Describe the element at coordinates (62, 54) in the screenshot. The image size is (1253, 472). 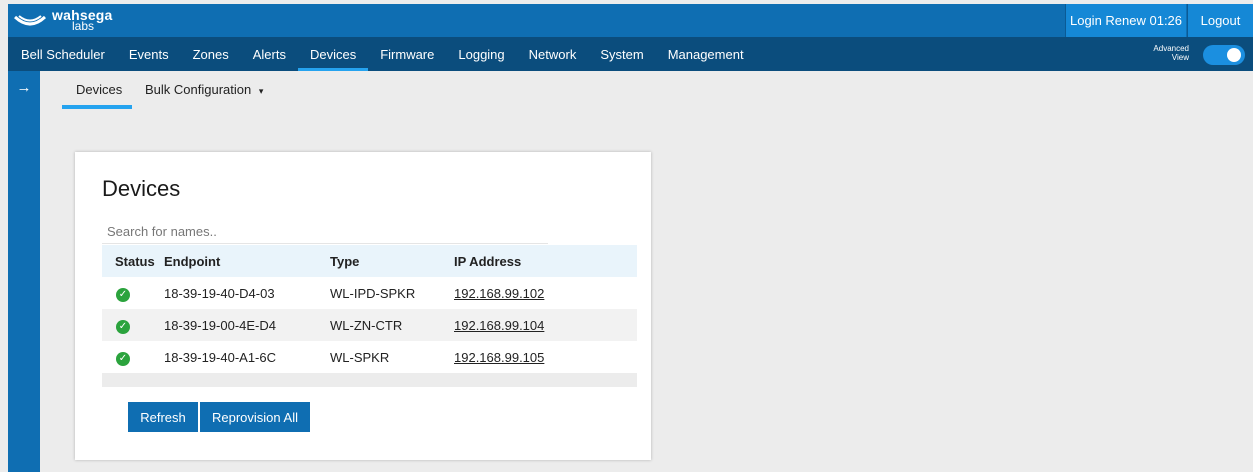
I see `nav-item-bell-scheduler: Bell Scheduler` at that location.